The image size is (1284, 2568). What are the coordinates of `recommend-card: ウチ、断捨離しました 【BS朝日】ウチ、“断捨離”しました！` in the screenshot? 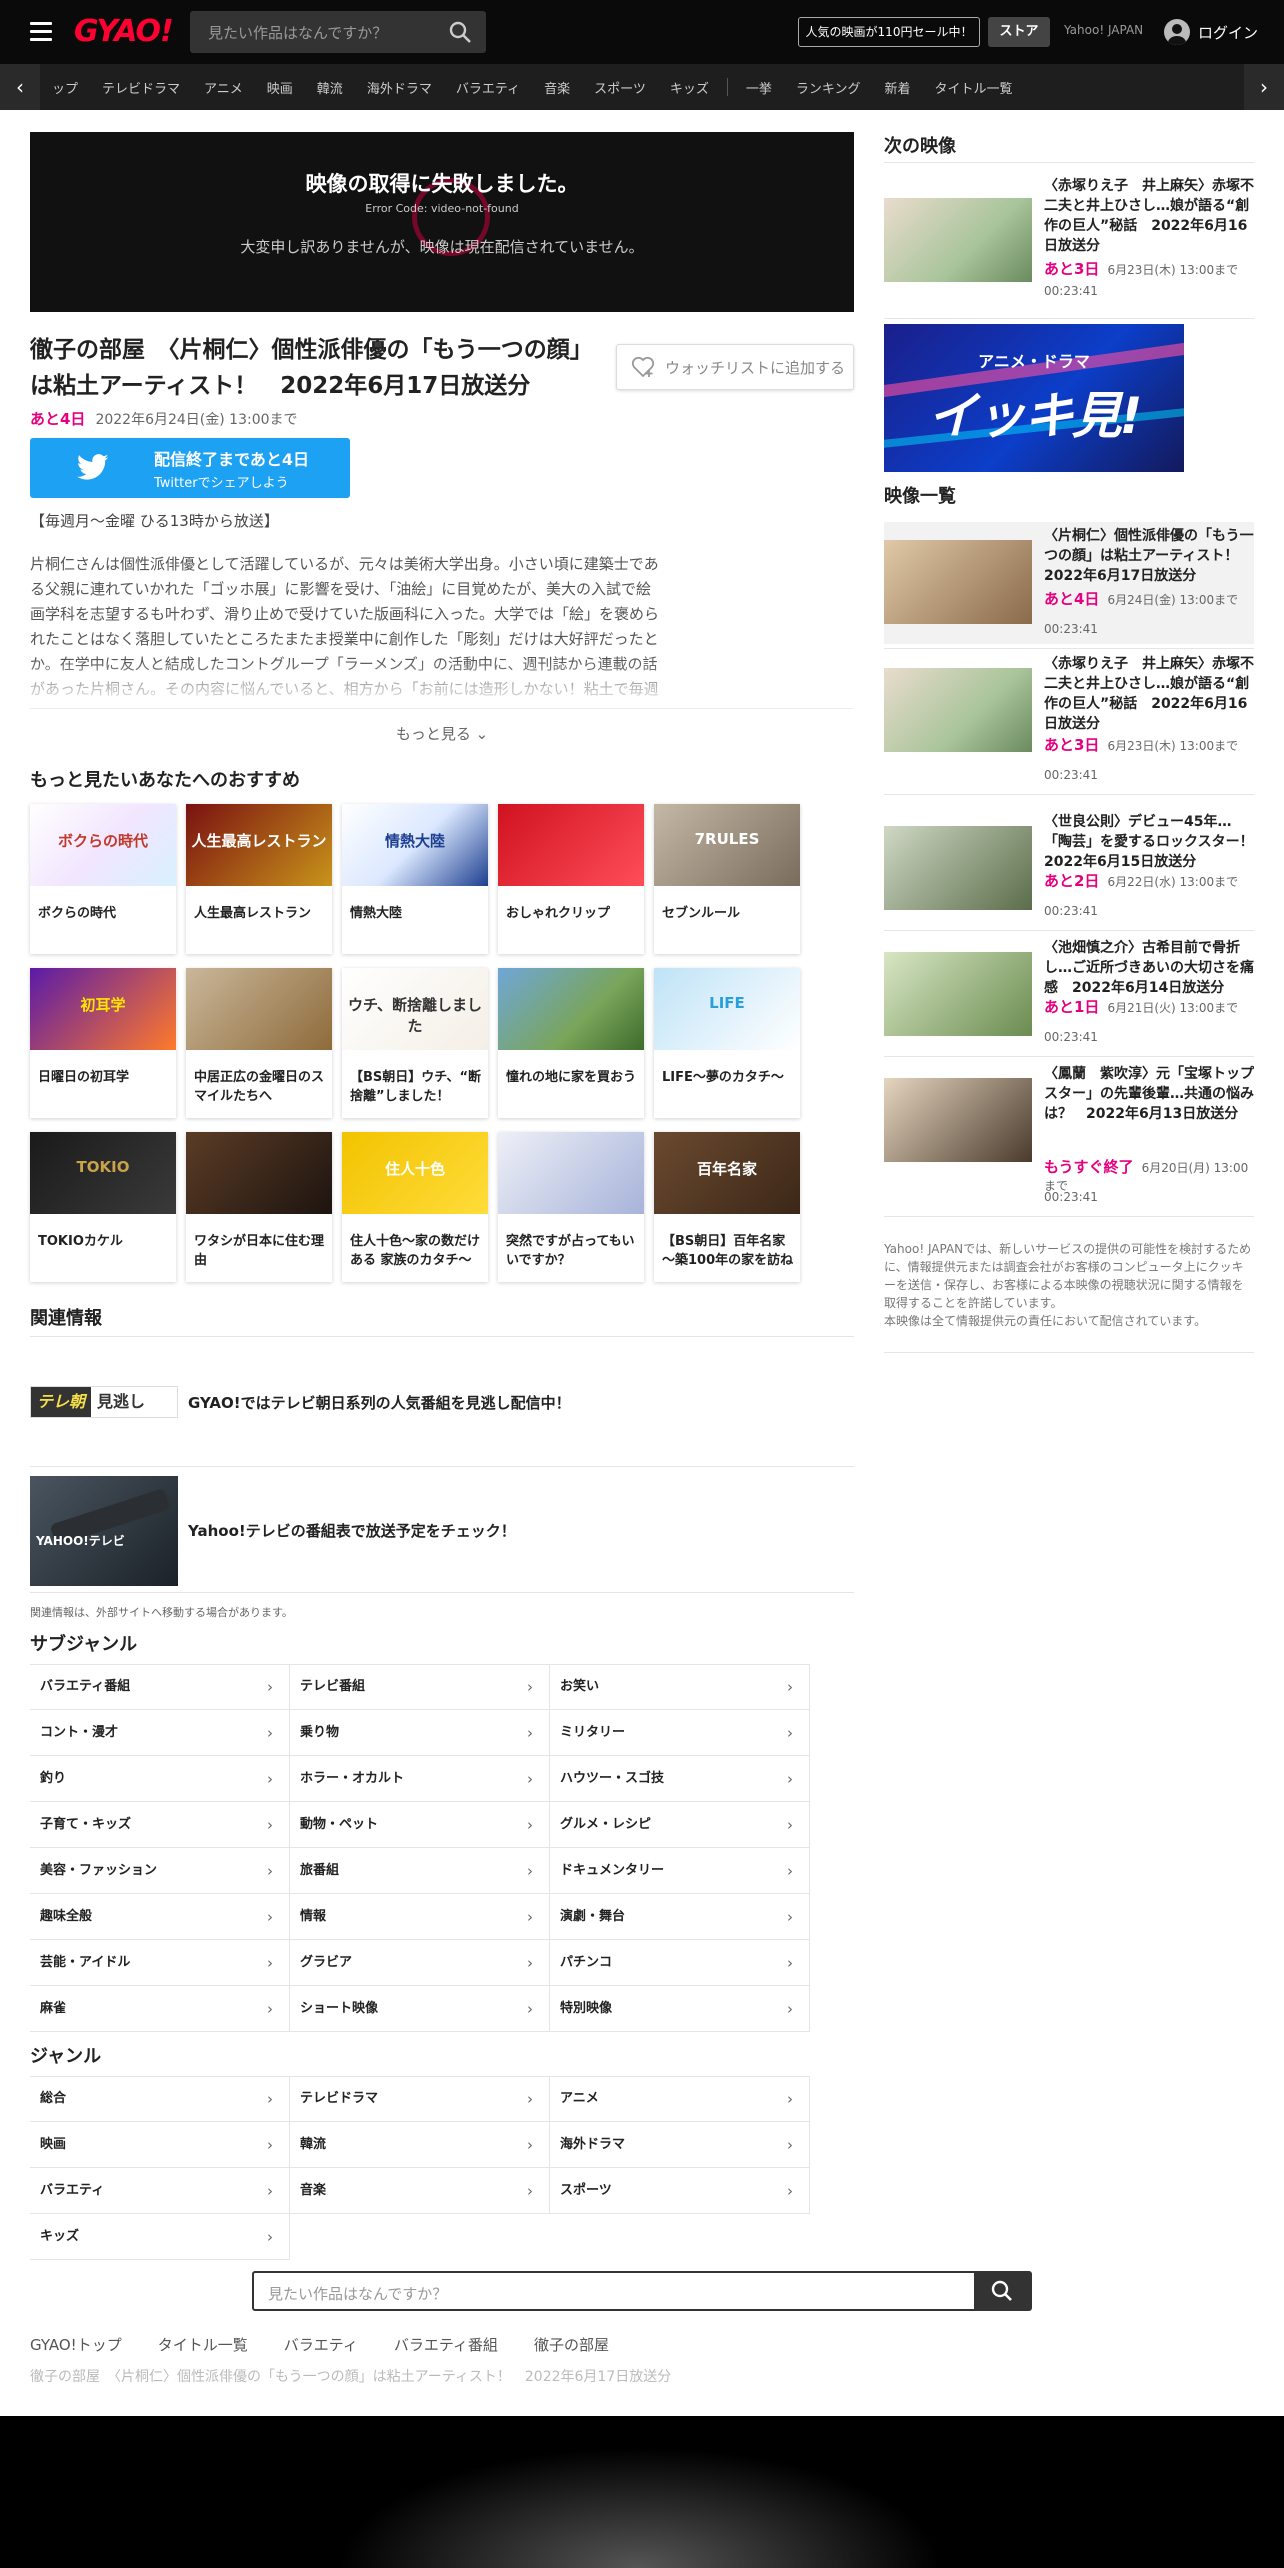 It's located at (415, 1043).